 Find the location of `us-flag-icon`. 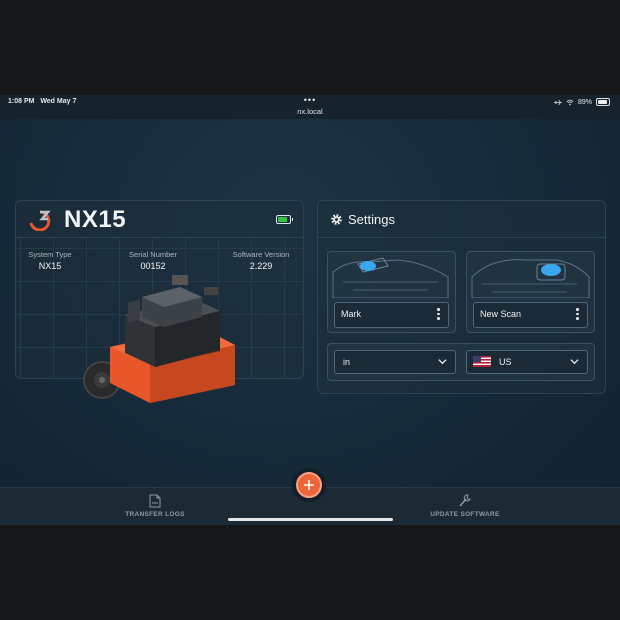

us-flag-icon is located at coordinates (482, 361).